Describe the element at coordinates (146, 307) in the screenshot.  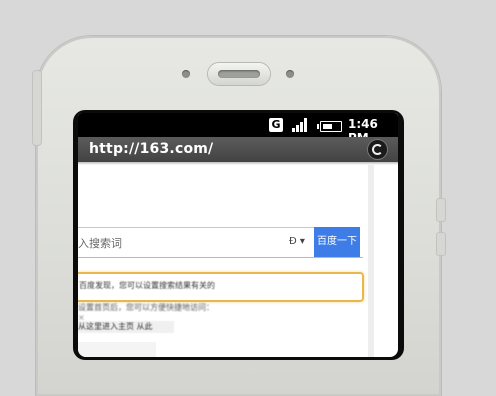
I see `tip-text: 设置首页后，您可以方便快捷地访问：` at that location.